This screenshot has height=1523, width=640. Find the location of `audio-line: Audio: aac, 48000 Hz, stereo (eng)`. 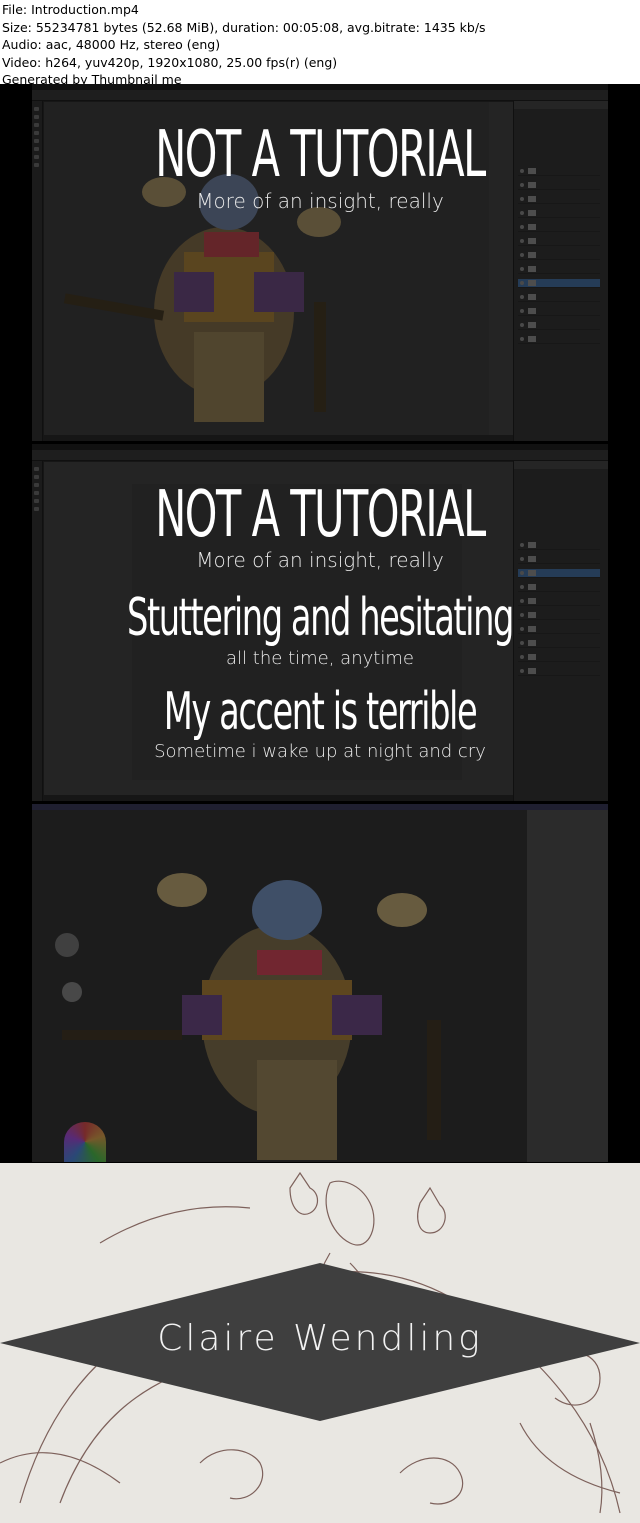

audio-line: Audio: aac, 48000 Hz, stereo (eng) is located at coordinates (111, 44).